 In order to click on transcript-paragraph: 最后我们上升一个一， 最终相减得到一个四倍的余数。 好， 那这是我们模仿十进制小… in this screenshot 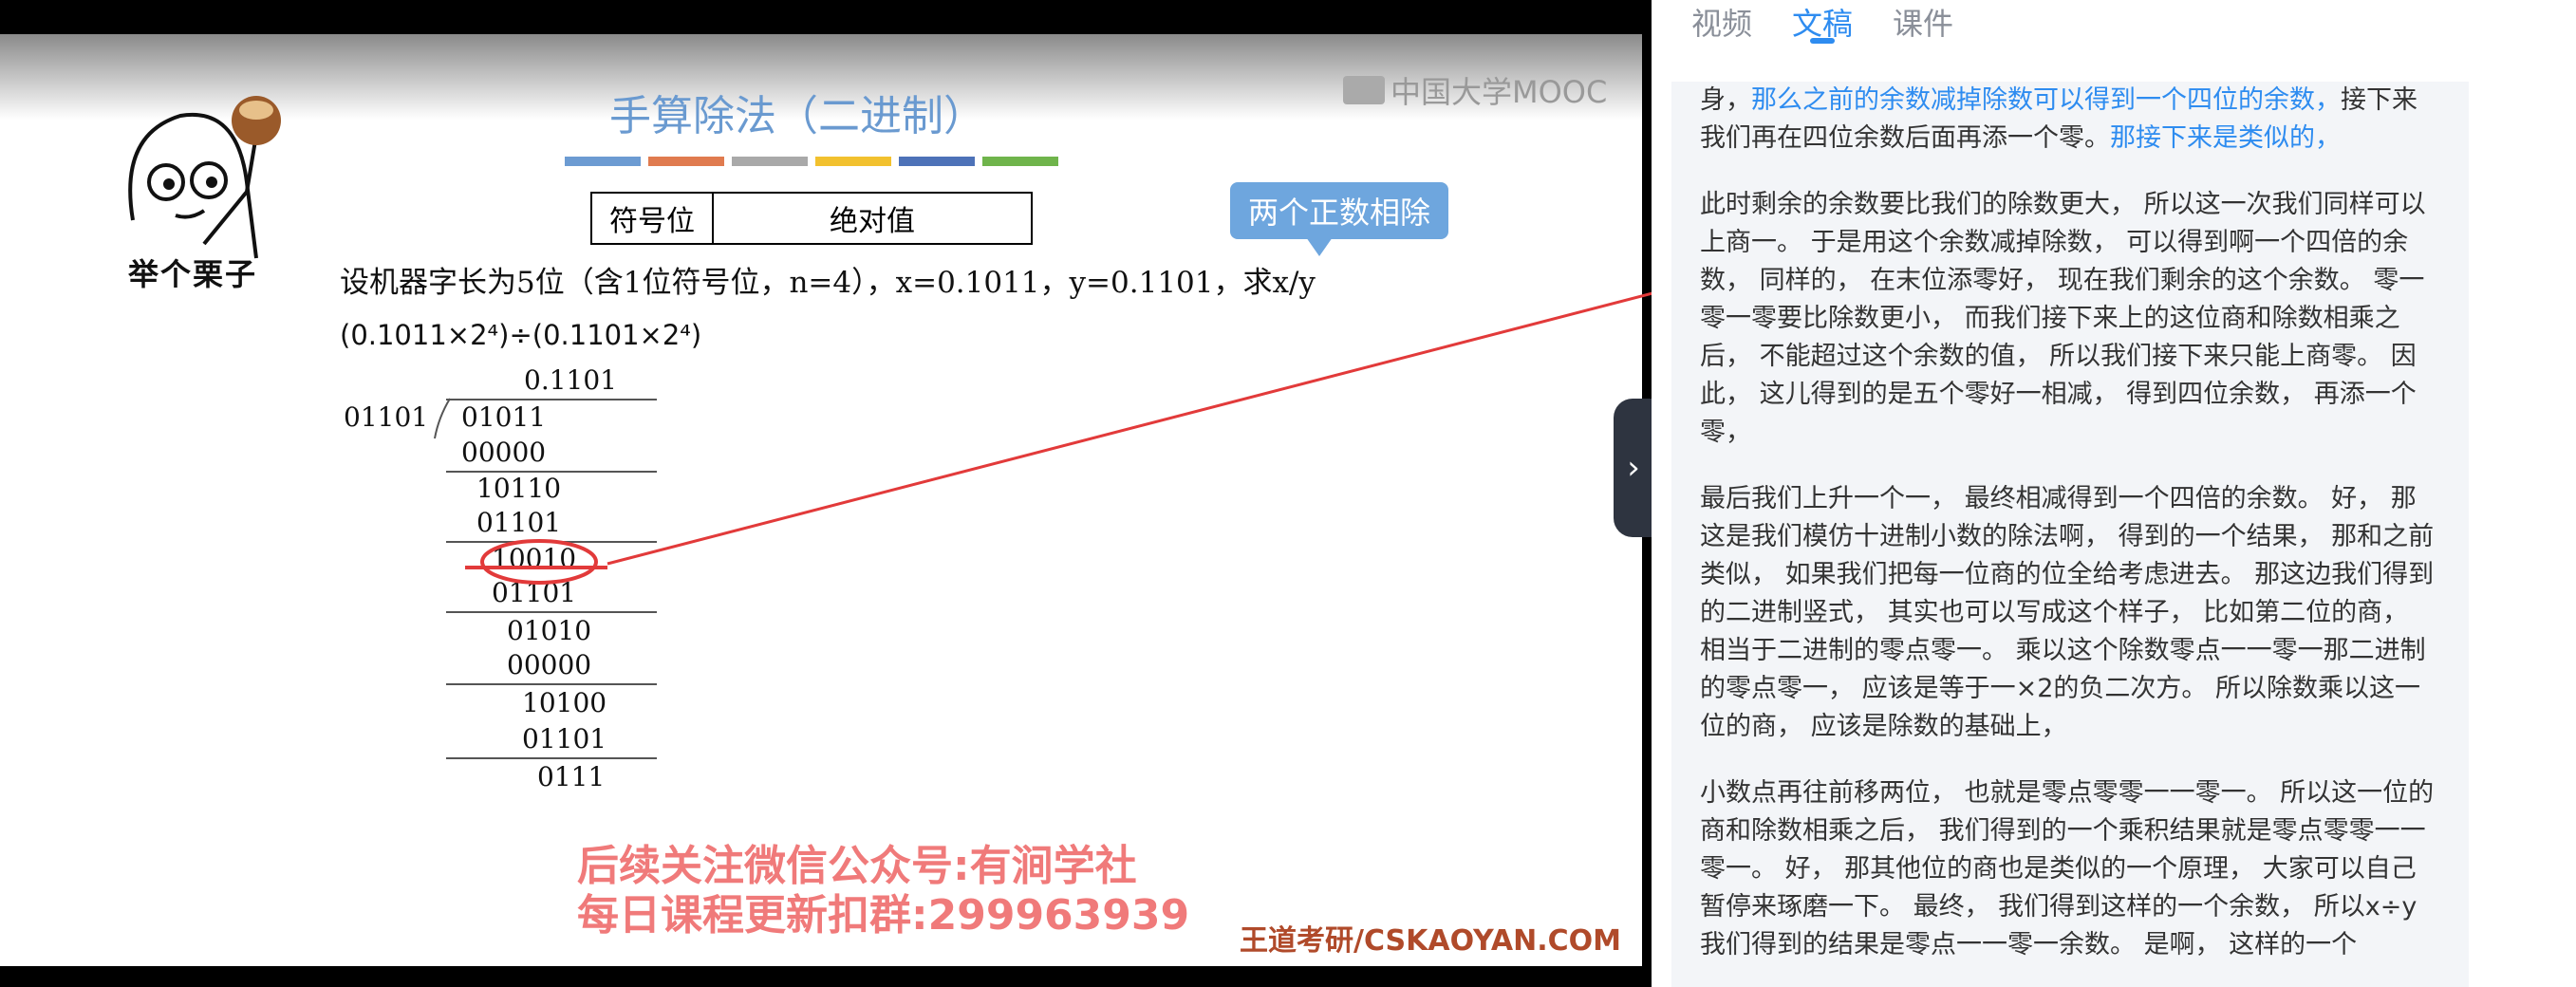, I will do `click(2070, 613)`.